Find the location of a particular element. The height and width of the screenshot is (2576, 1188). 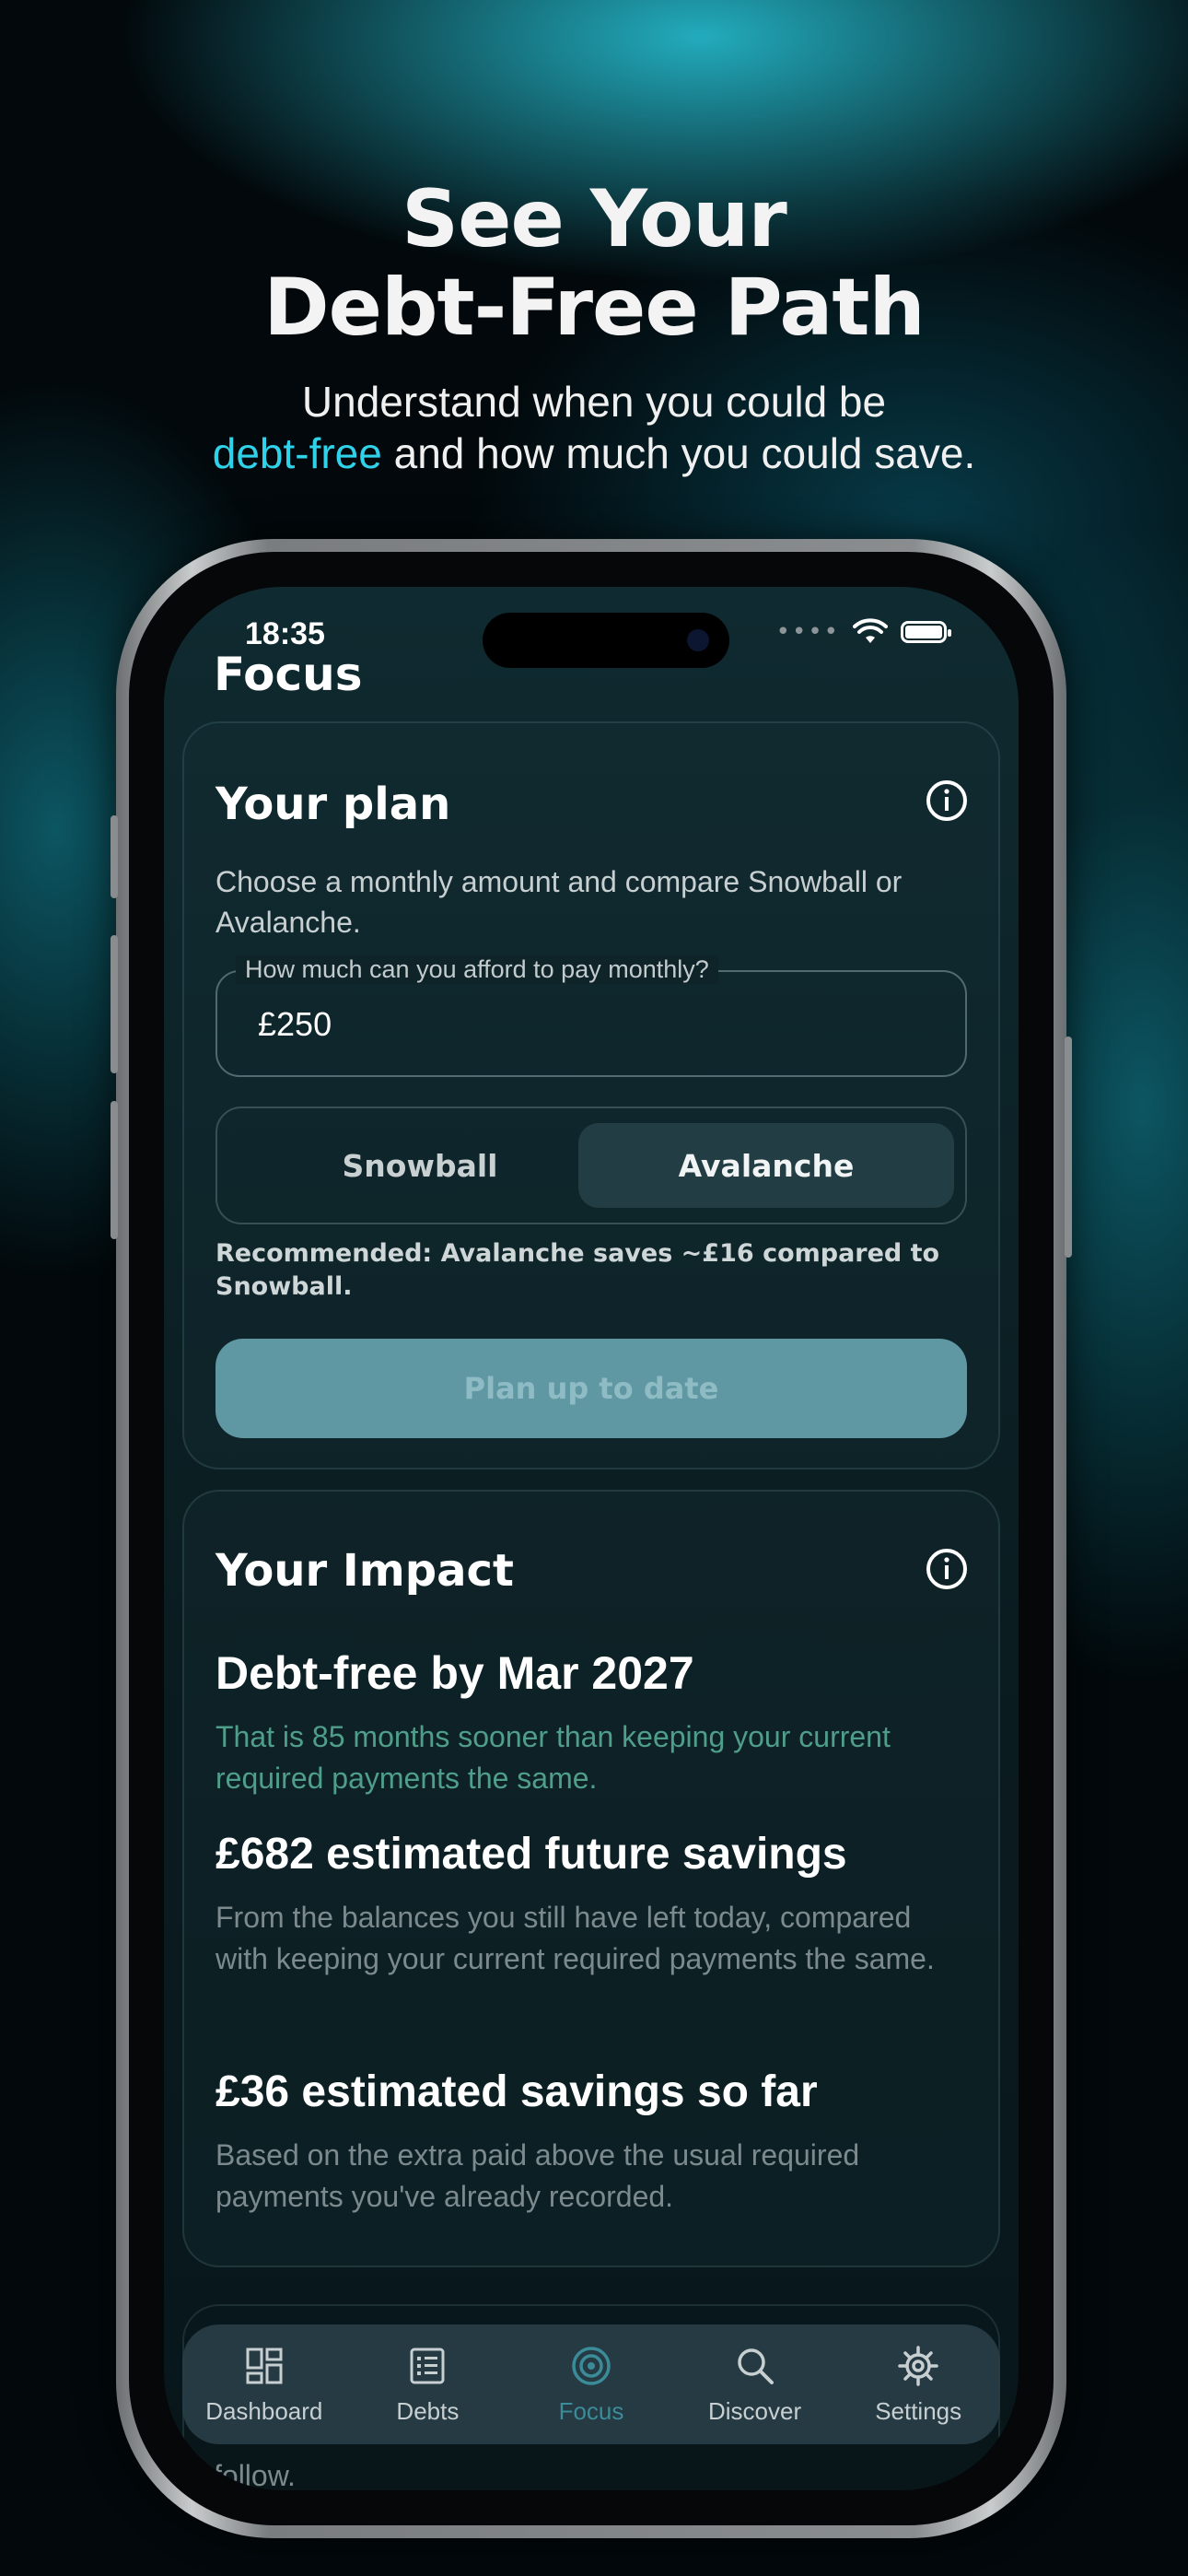

camera-icon is located at coordinates (698, 640).